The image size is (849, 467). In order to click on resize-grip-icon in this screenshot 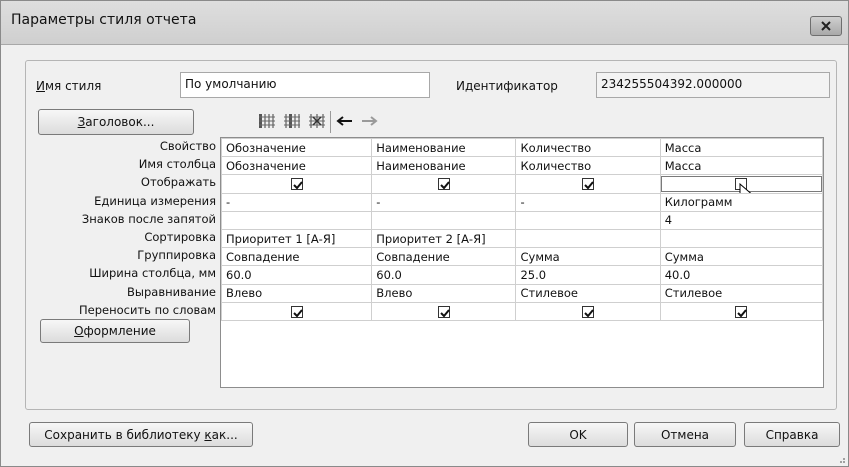, I will do `click(841, 459)`.